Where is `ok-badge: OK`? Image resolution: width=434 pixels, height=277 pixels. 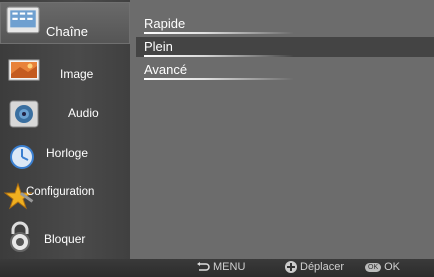
ok-badge: OK is located at coordinates (373, 267).